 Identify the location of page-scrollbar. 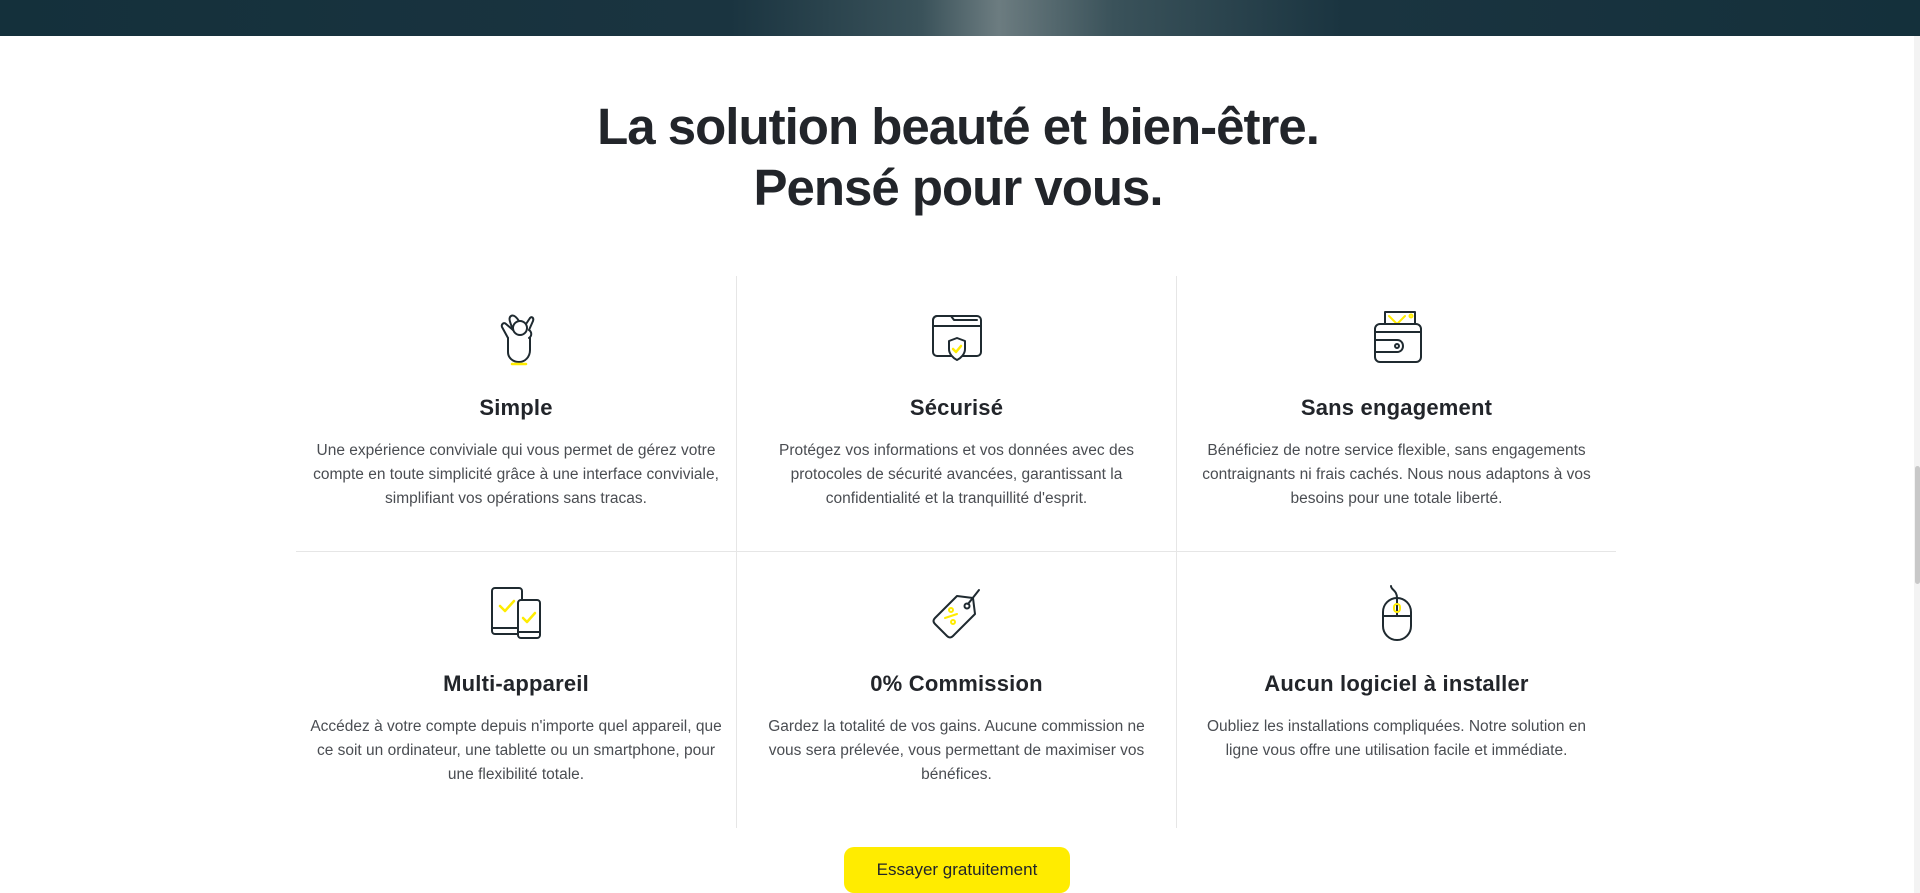
(1917, 464).